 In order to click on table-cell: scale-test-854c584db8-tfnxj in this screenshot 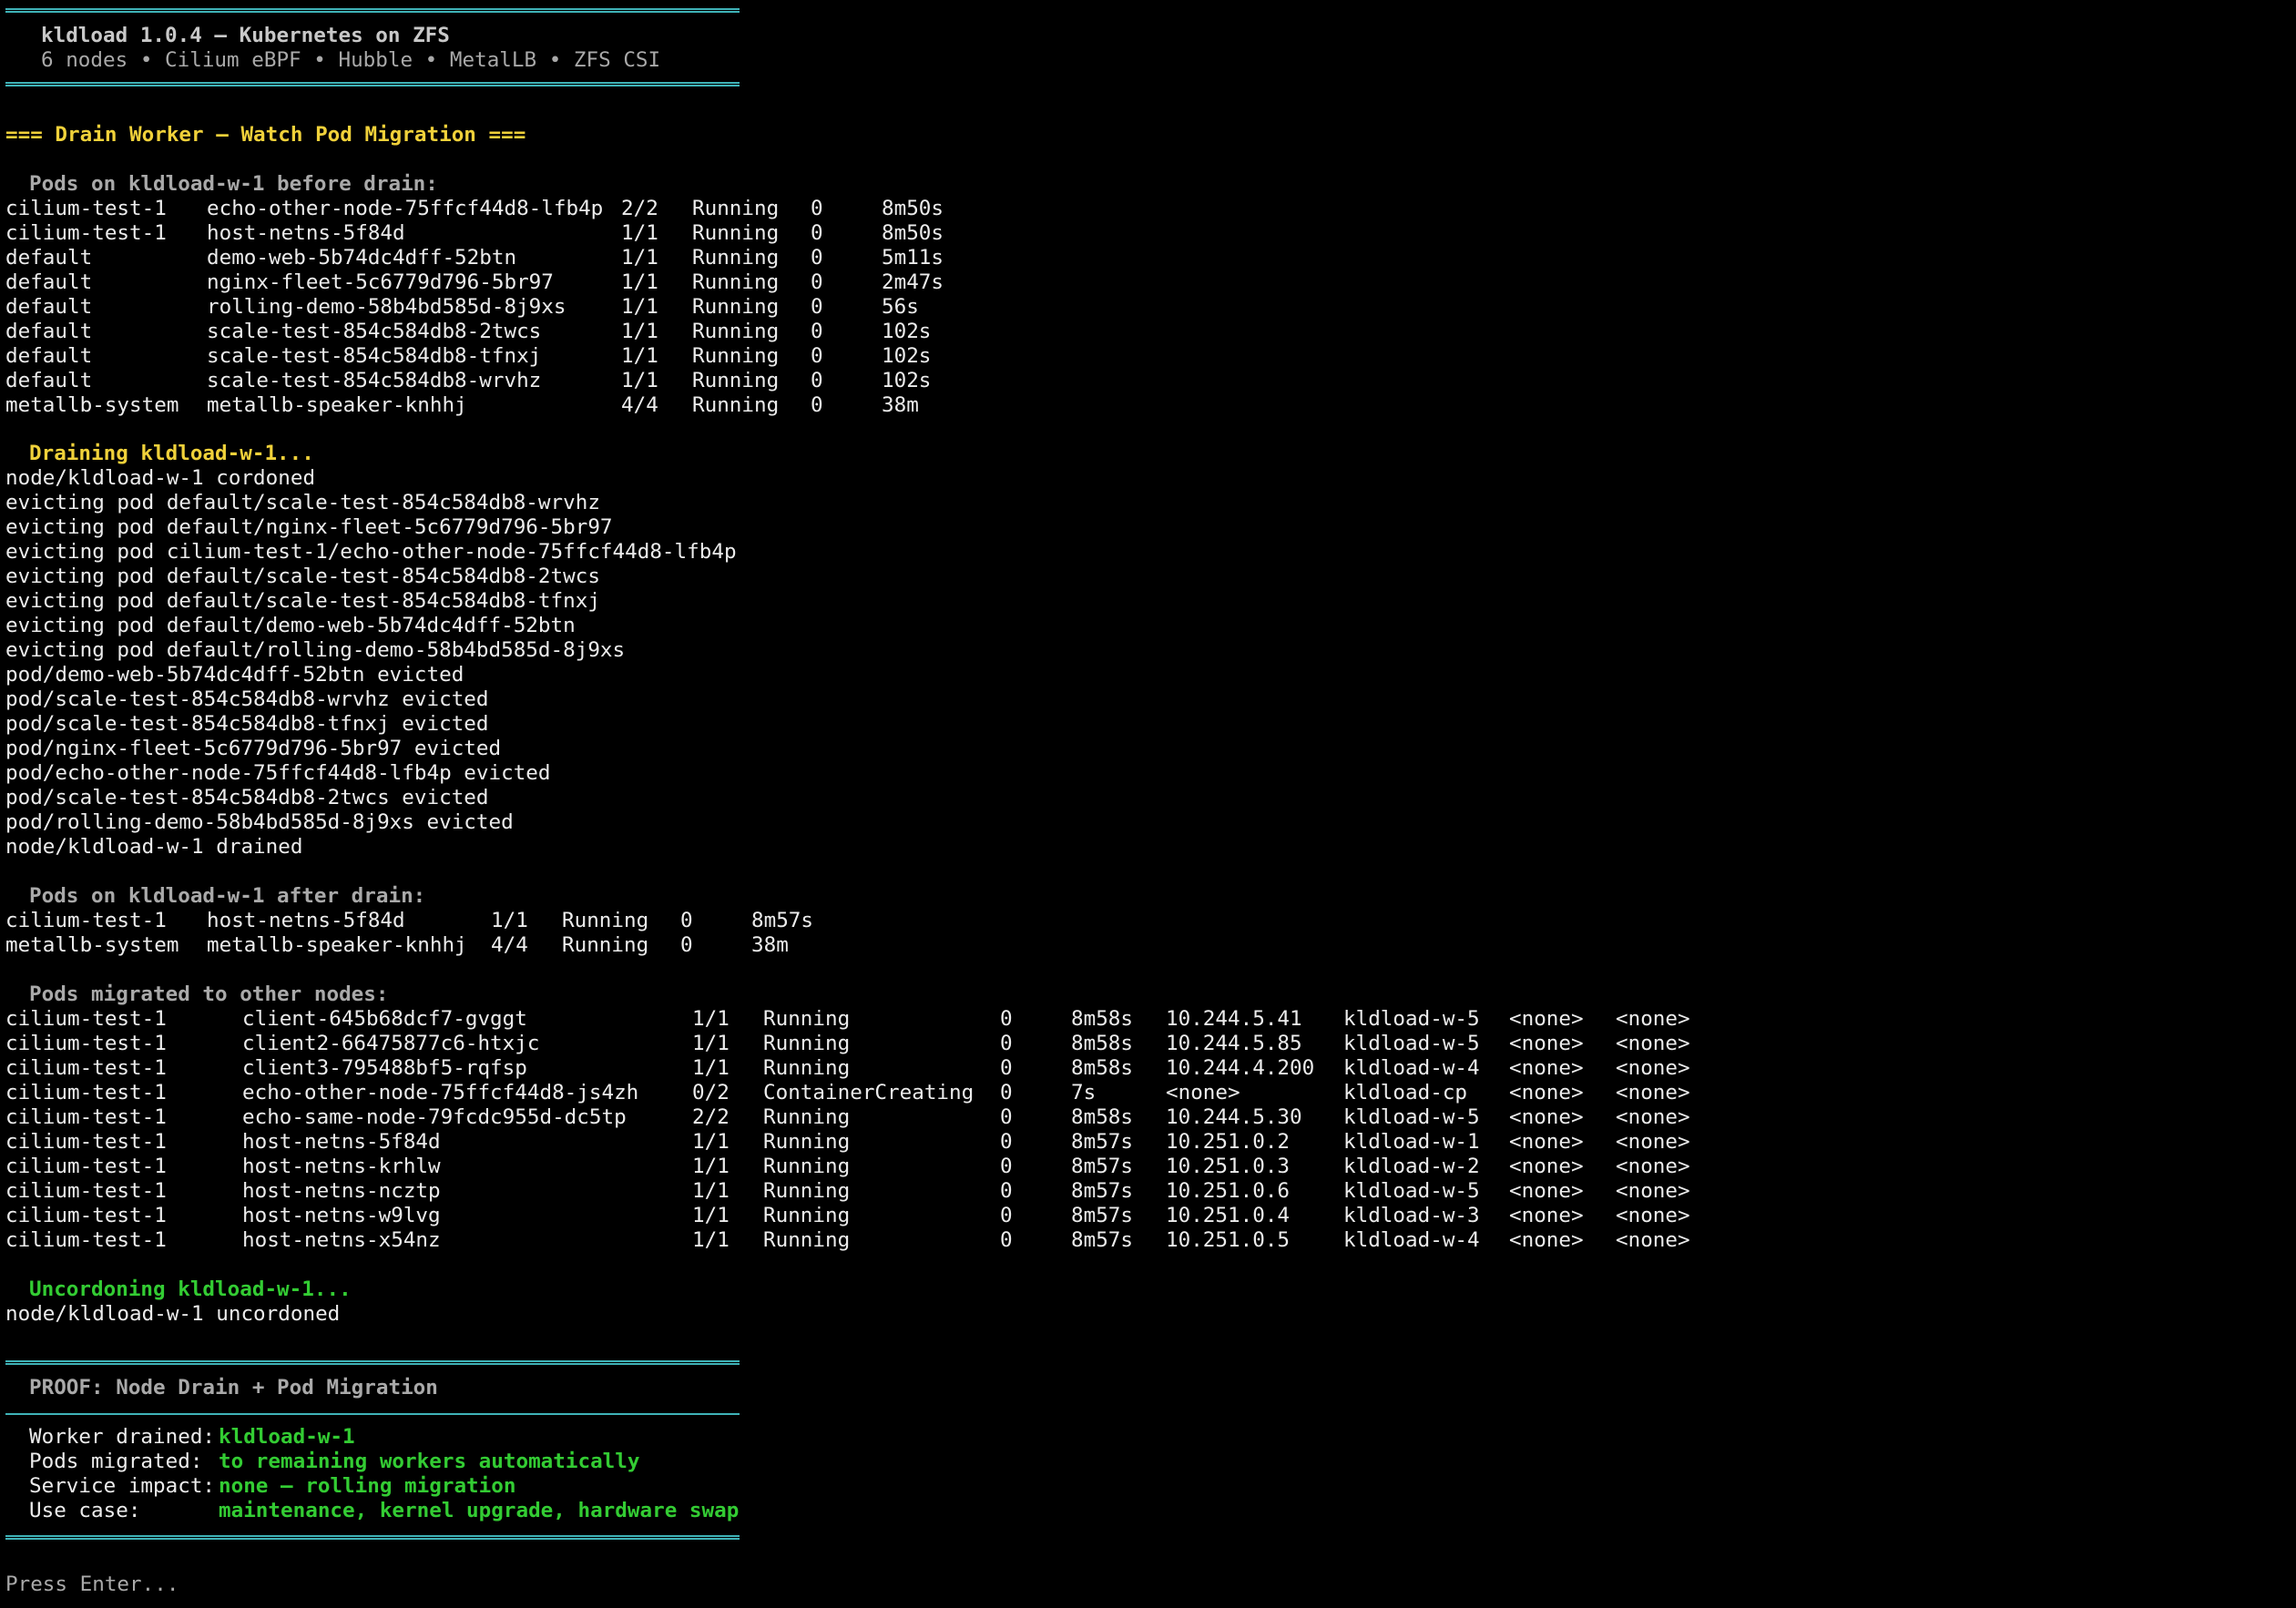, I will do `click(374, 356)`.